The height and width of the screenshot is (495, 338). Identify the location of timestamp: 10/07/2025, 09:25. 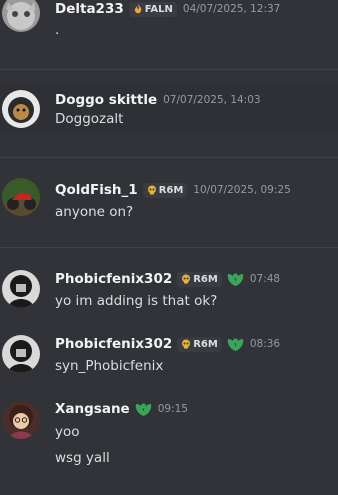
(242, 190).